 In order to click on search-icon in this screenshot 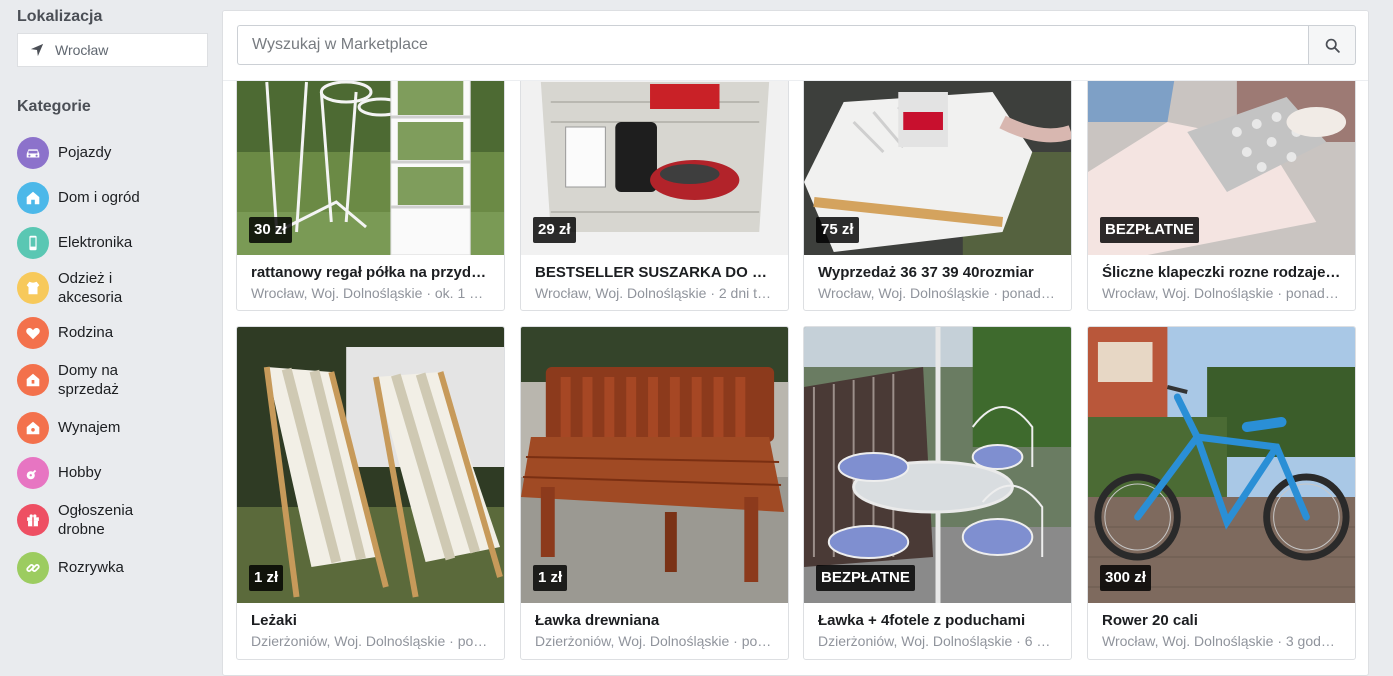, I will do `click(1332, 45)`.